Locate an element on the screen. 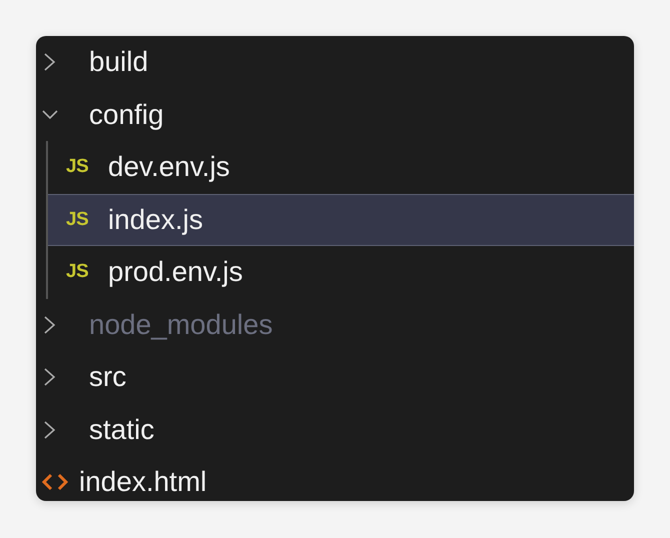  tree-item: index.html is located at coordinates (335, 478).